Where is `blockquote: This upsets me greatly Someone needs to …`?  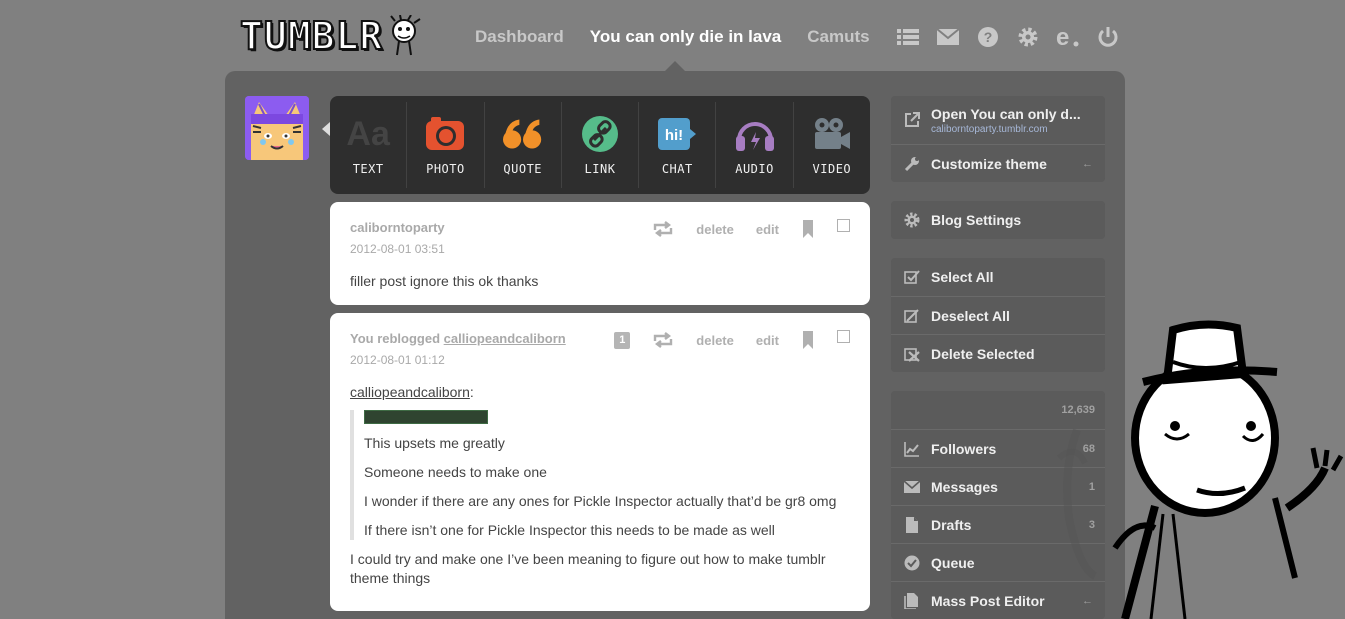
blockquote: This upsets me greatly Someone needs to … is located at coordinates (600, 475).